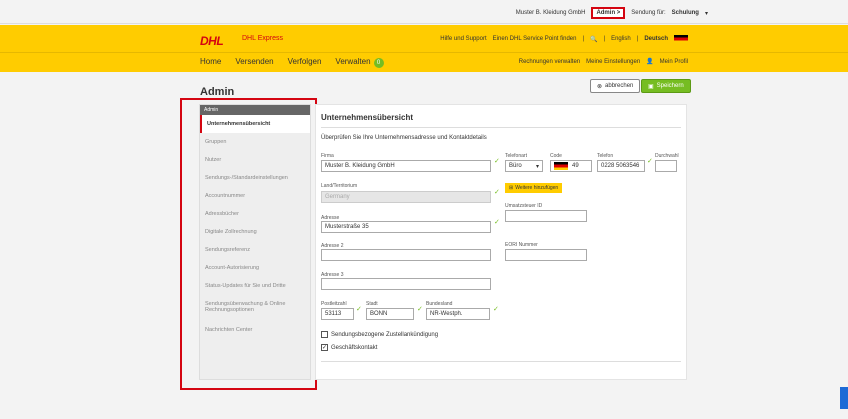  Describe the element at coordinates (354, 347) in the screenshot. I see `checkbox-label: Geschäftskontakt` at that location.